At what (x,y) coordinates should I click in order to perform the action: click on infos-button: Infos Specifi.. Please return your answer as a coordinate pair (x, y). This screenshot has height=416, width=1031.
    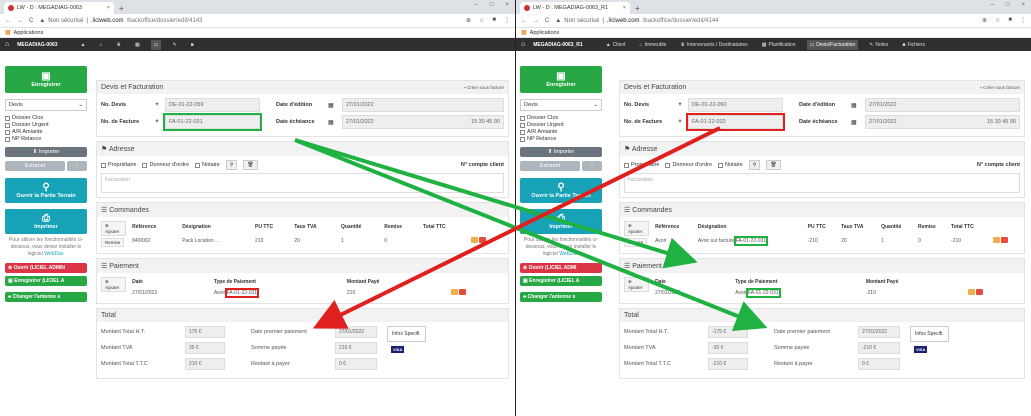
    Looking at the image, I should click on (929, 334).